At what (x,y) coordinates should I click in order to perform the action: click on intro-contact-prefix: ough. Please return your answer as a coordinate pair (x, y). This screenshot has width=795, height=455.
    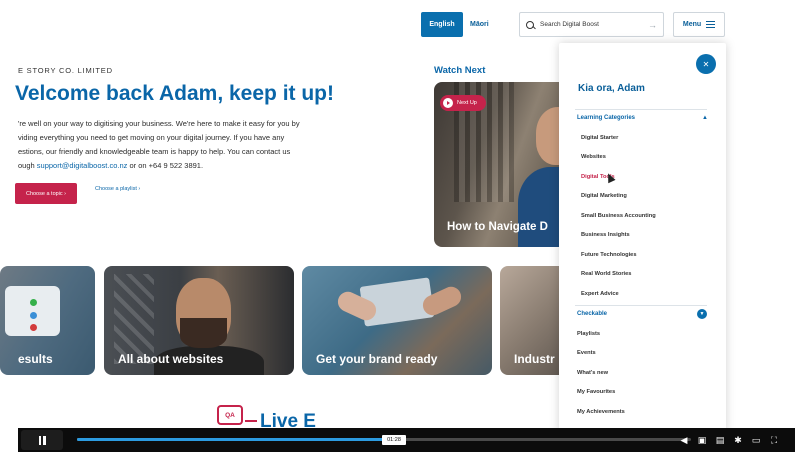
    Looking at the image, I should click on (27, 165).